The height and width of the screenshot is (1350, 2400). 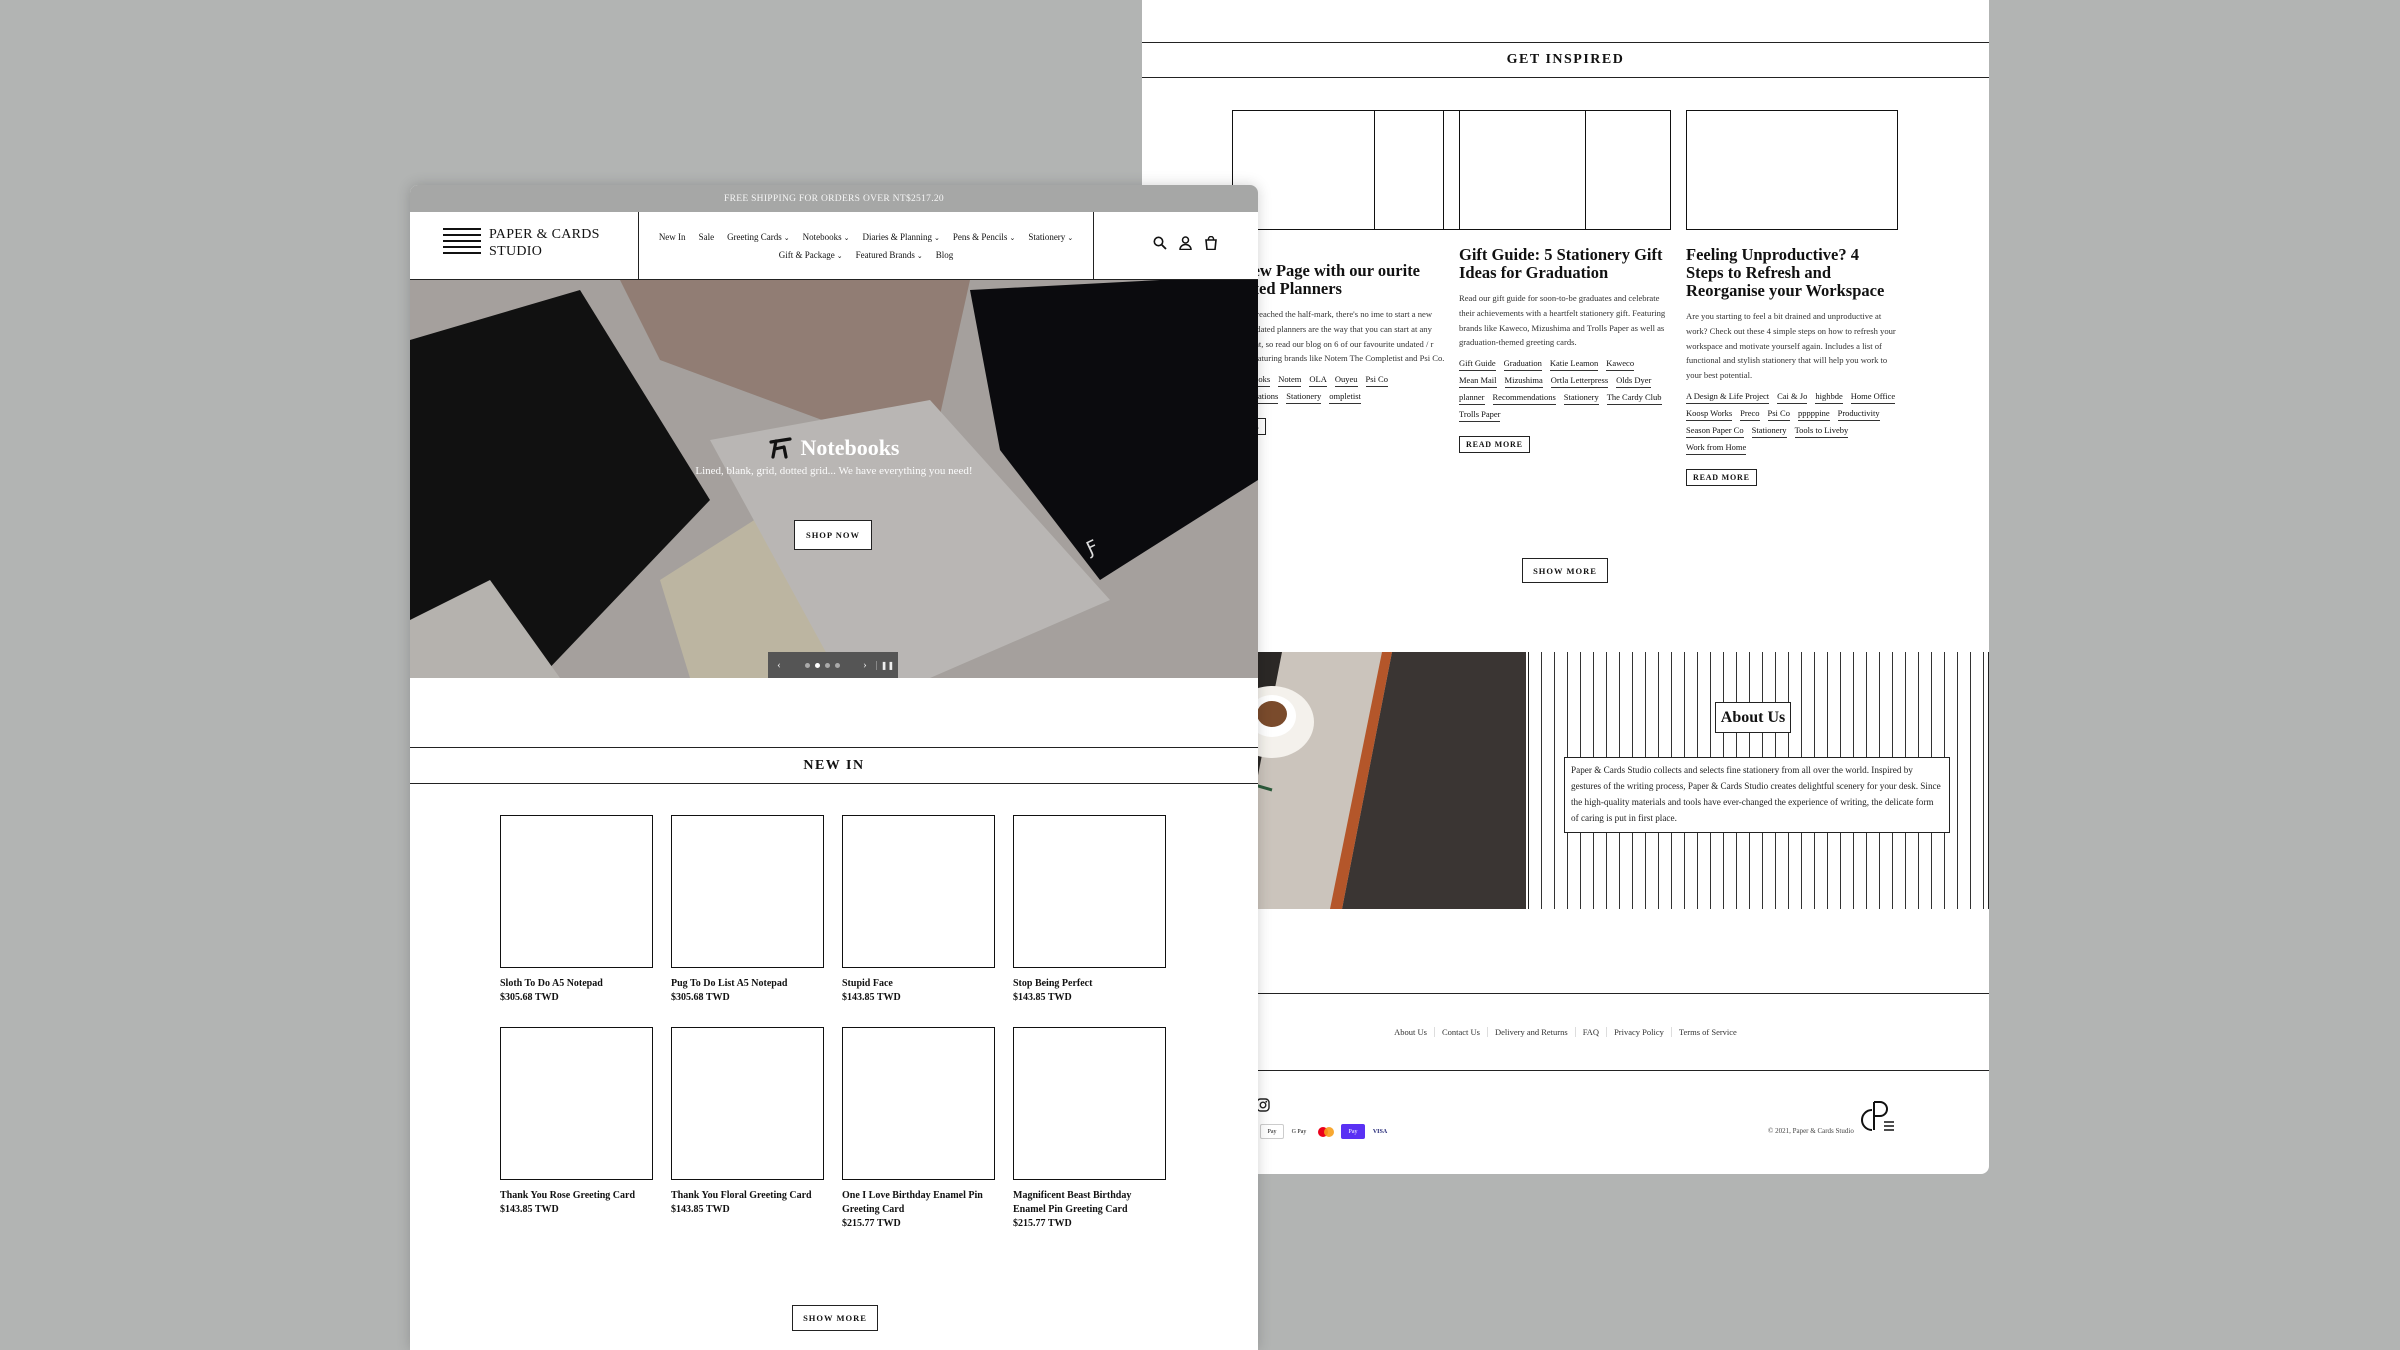 I want to click on article-tag: Season Paper Co, so click(x=1715, y=430).